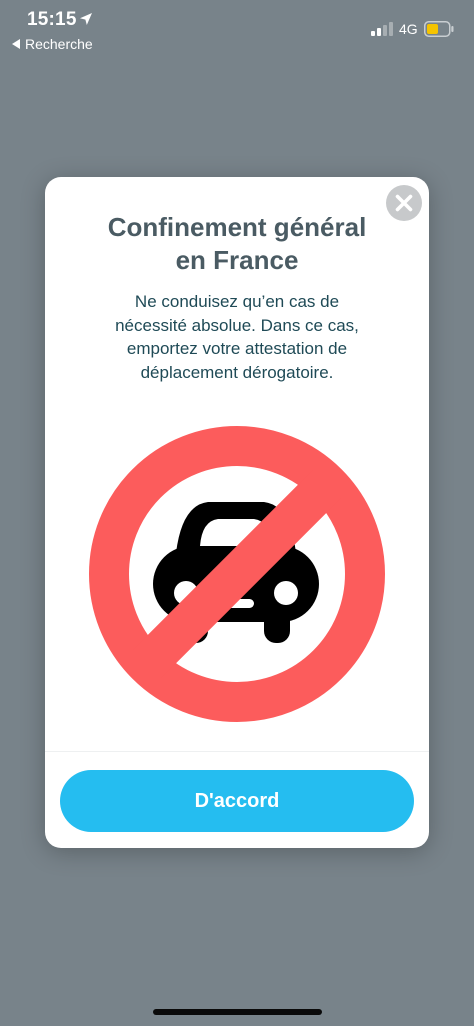 The width and height of the screenshot is (474, 1026). I want to click on network-type: 4G, so click(408, 29).